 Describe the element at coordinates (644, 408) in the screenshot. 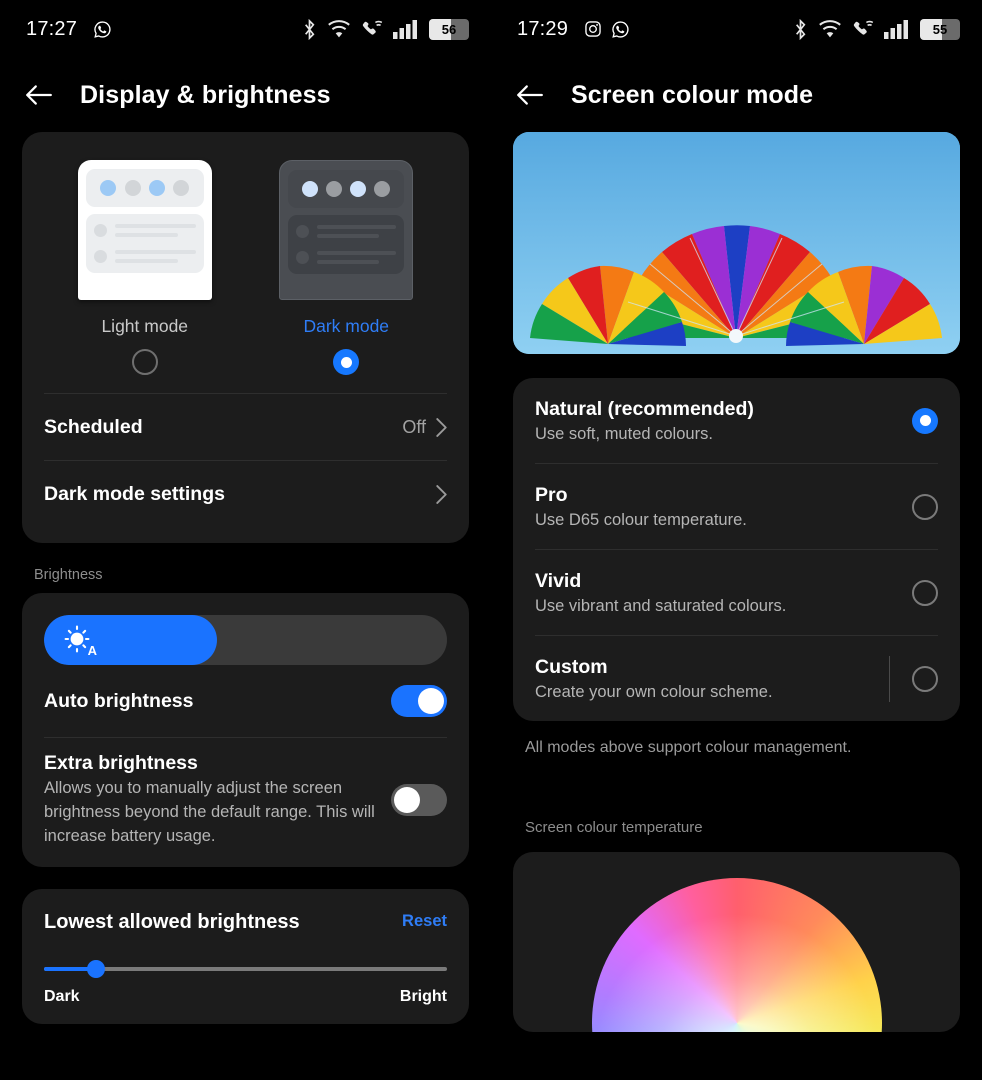

I see `mode-title: Natural (recommended)` at that location.